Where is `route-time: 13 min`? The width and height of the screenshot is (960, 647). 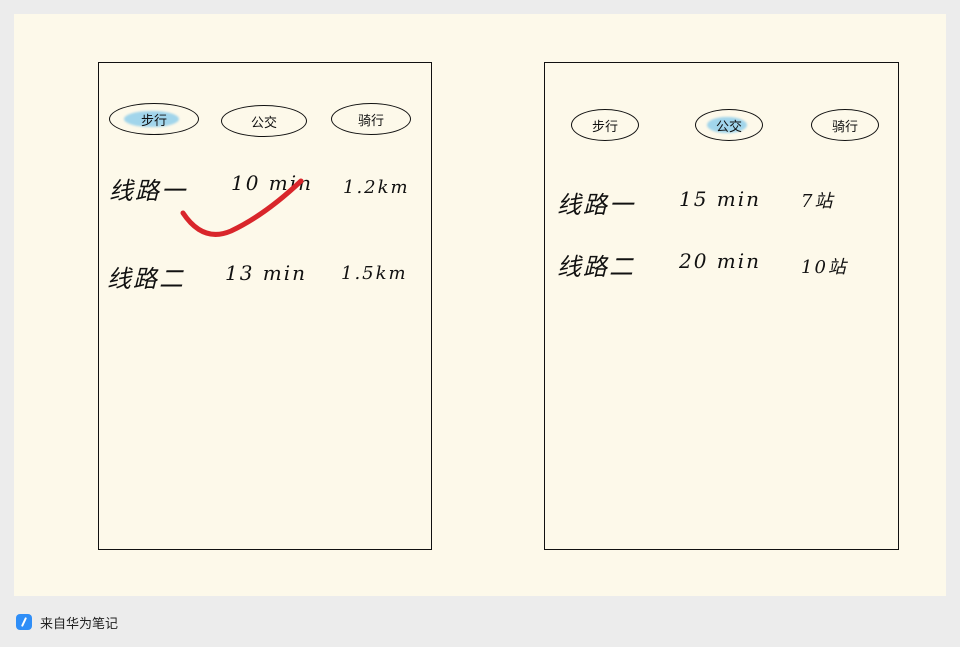
route-time: 13 min is located at coordinates (266, 273).